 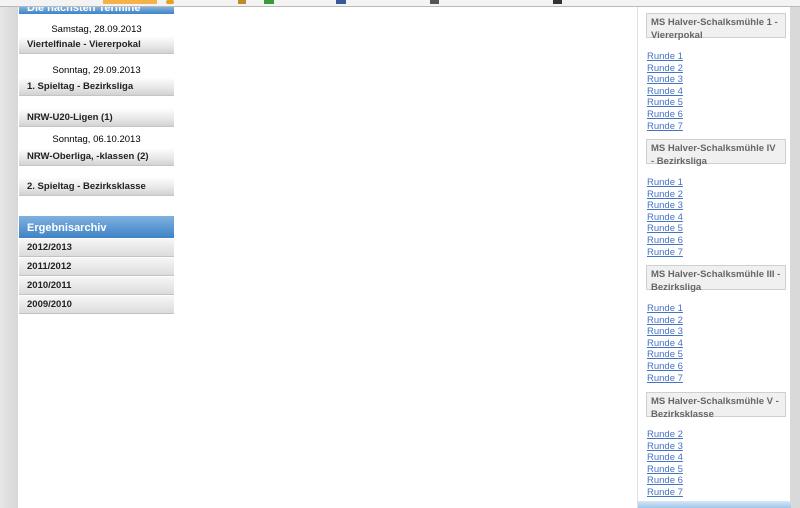 I want to click on team-title-4: MS Halver-Schalksmühle IV - Bezirksliga, so click(x=716, y=153).